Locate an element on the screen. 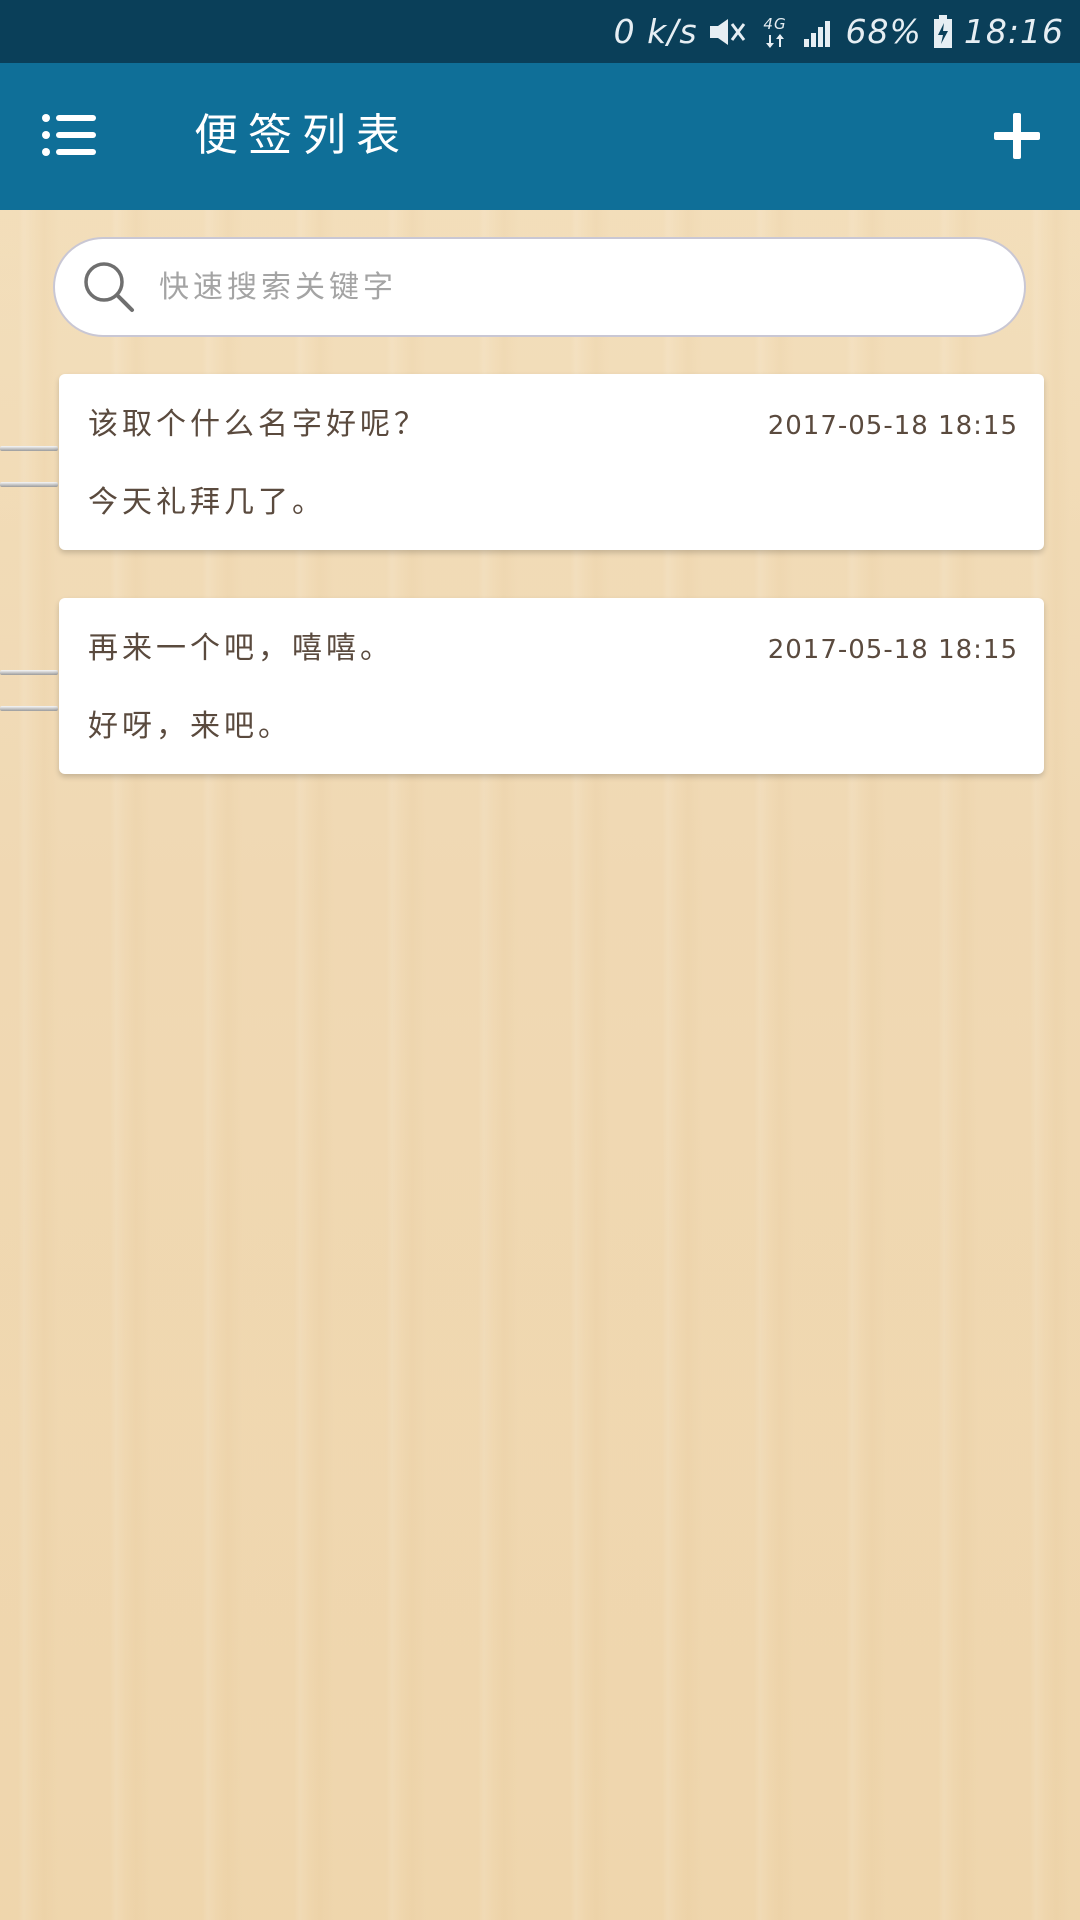 The width and height of the screenshot is (1080, 1920). note-item: 该取个什么名字好呢？ 2017-05-18 18:15 今天礼拜几了。 is located at coordinates (540, 462).